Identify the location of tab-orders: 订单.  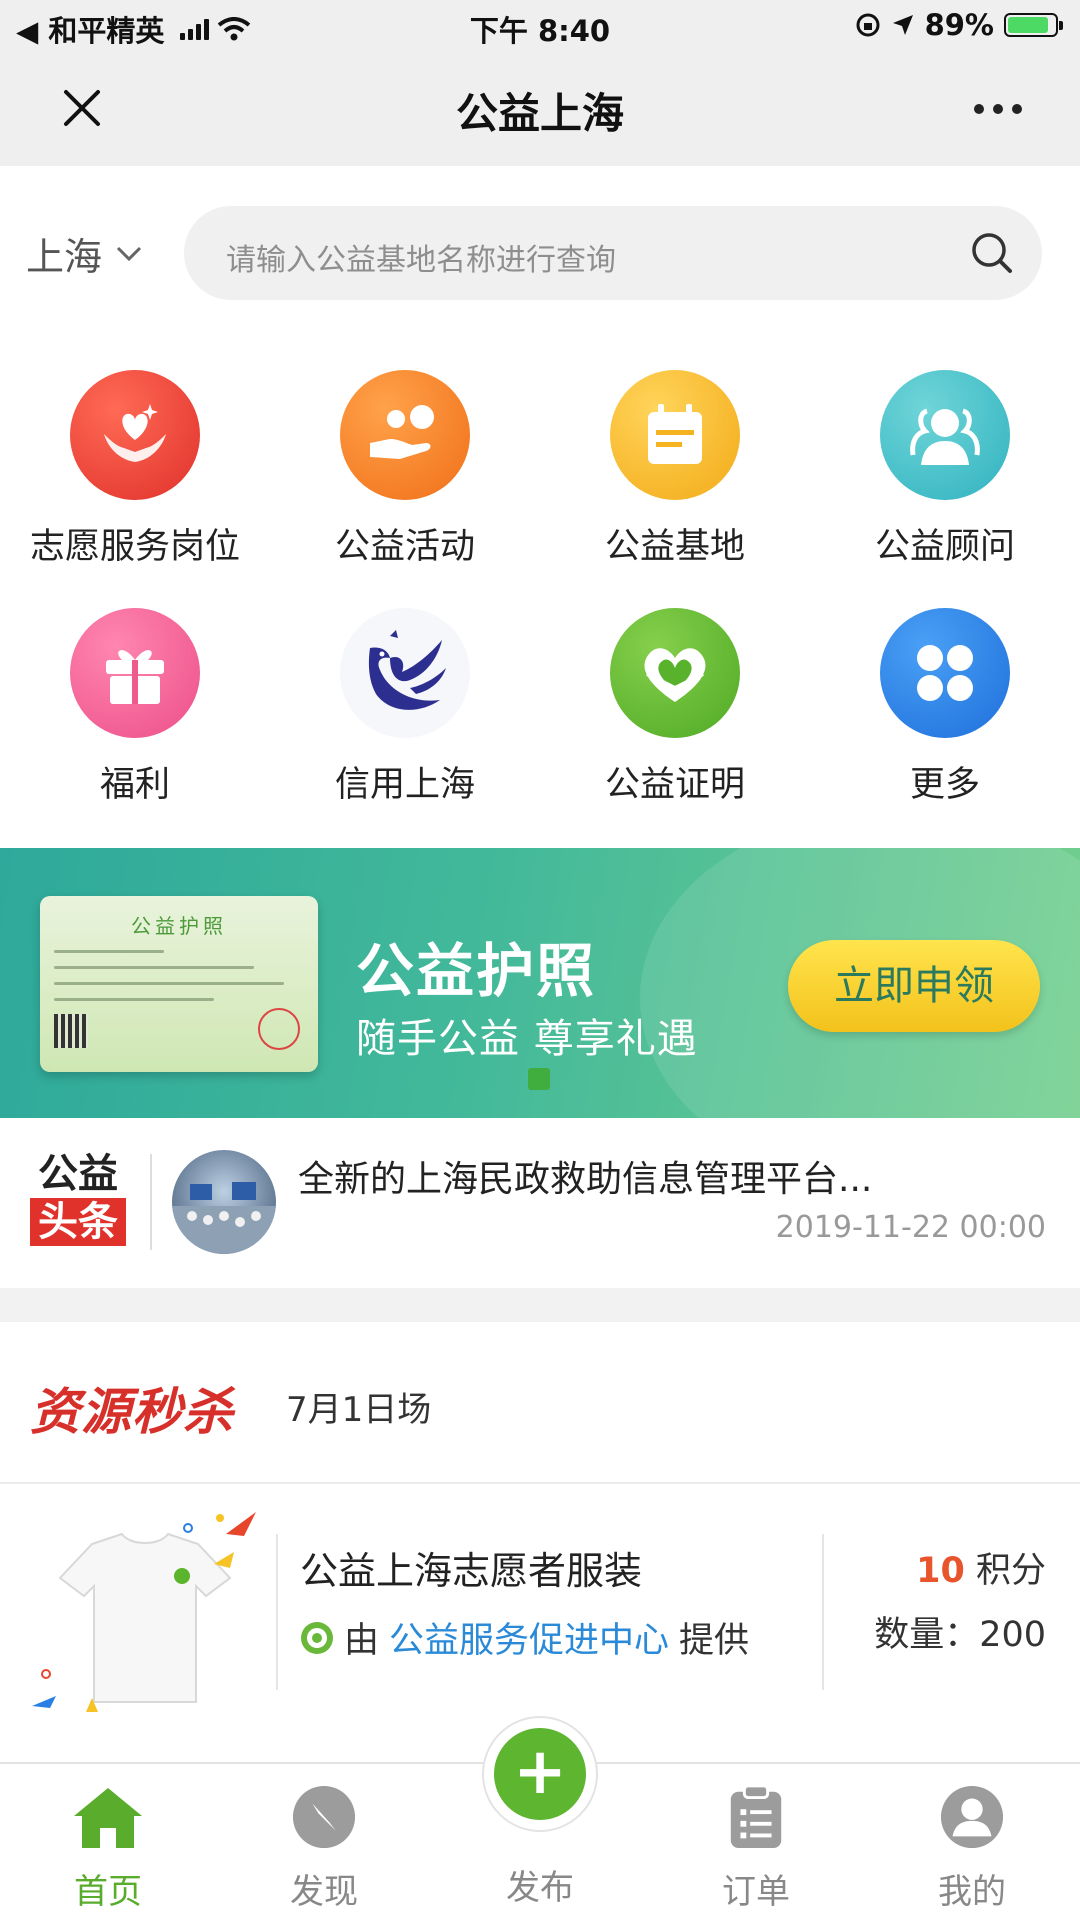
(756, 1848).